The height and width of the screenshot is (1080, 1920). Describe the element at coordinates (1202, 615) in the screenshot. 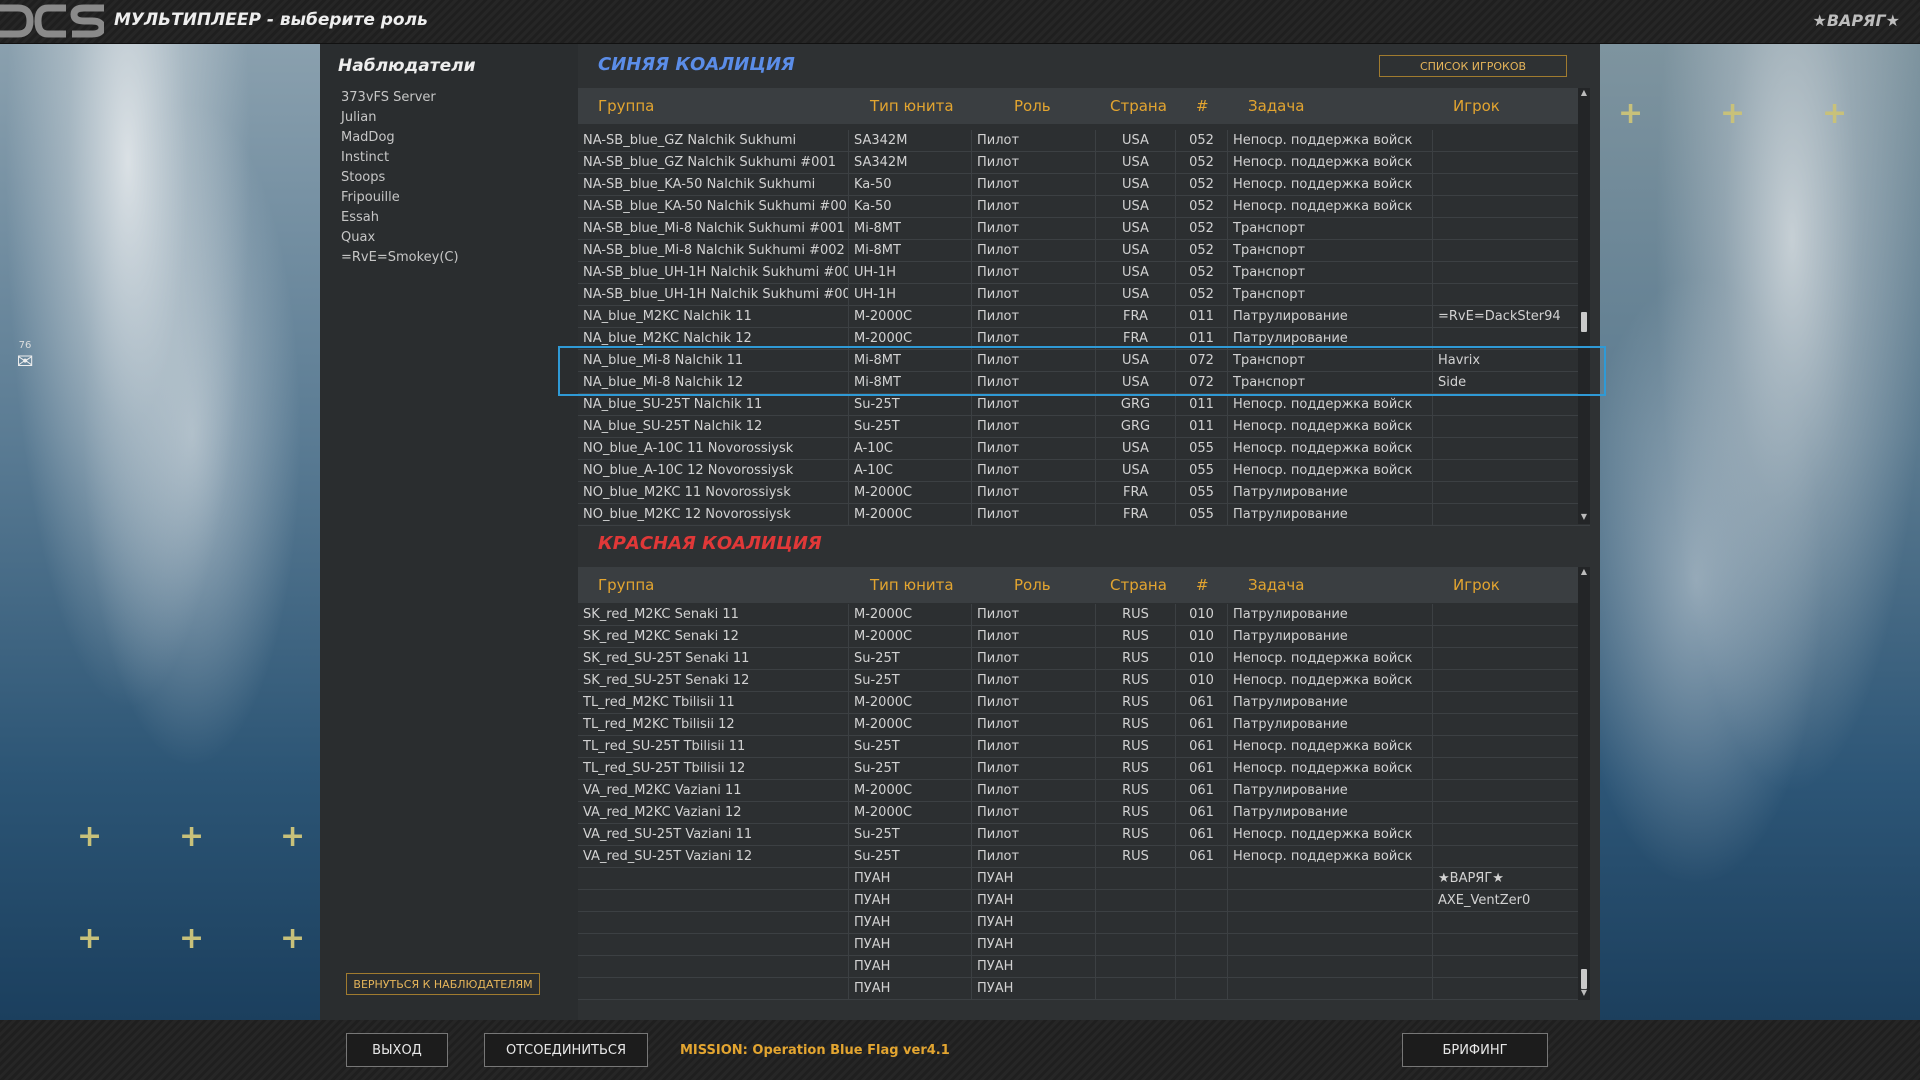

I see `cell-number: 010` at that location.